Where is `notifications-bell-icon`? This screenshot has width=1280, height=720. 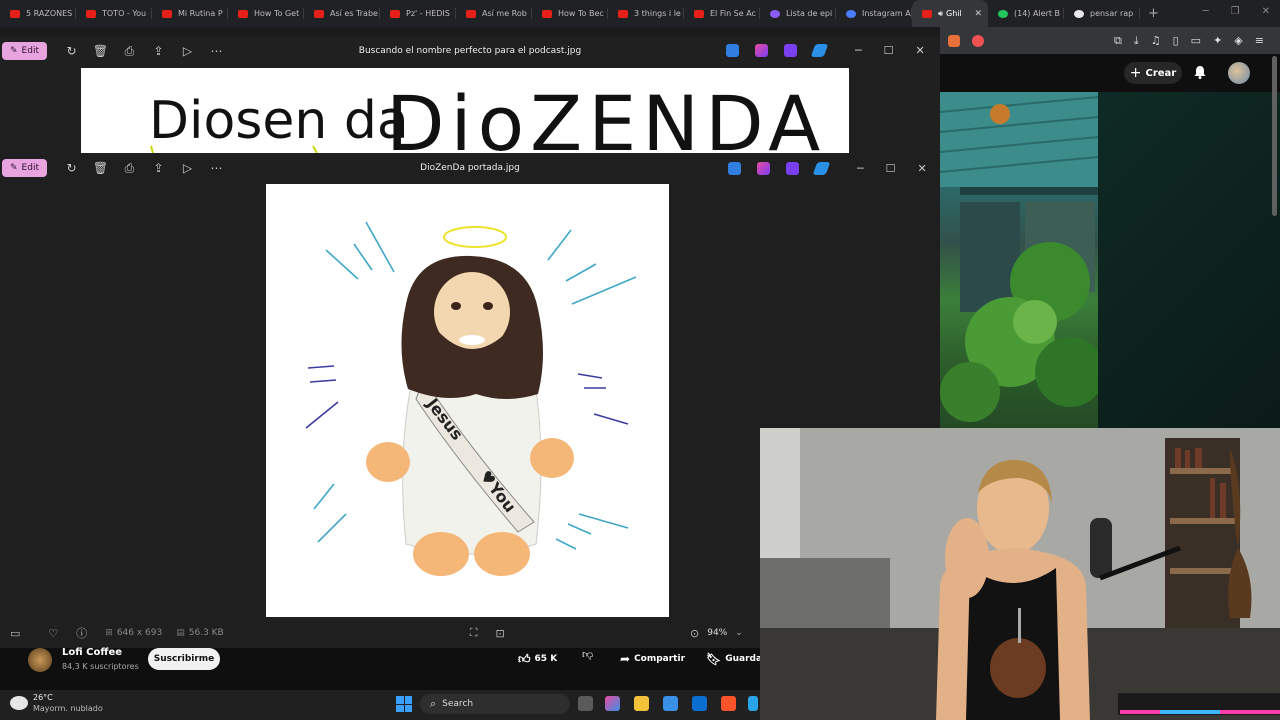 notifications-bell-icon is located at coordinates (1200, 72).